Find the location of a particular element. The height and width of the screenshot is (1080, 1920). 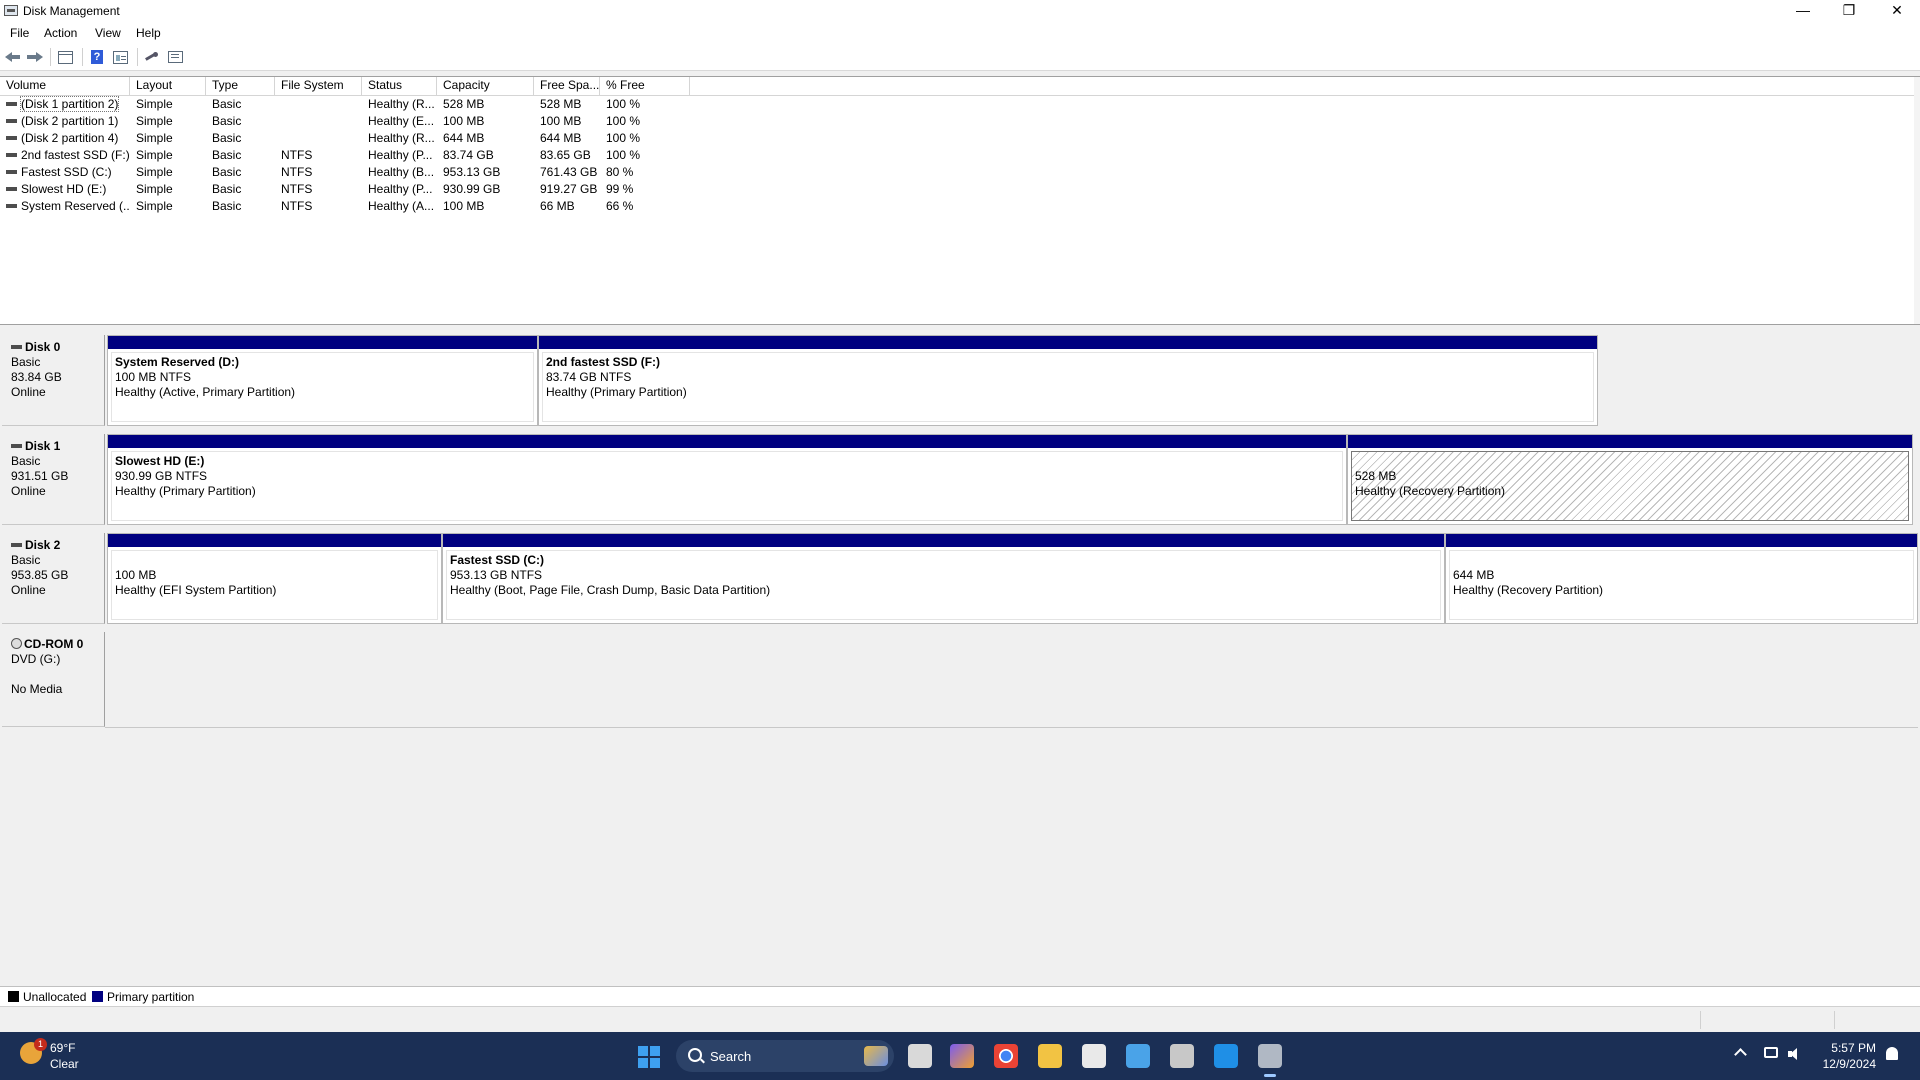

console-tree-icon is located at coordinates (65, 57).